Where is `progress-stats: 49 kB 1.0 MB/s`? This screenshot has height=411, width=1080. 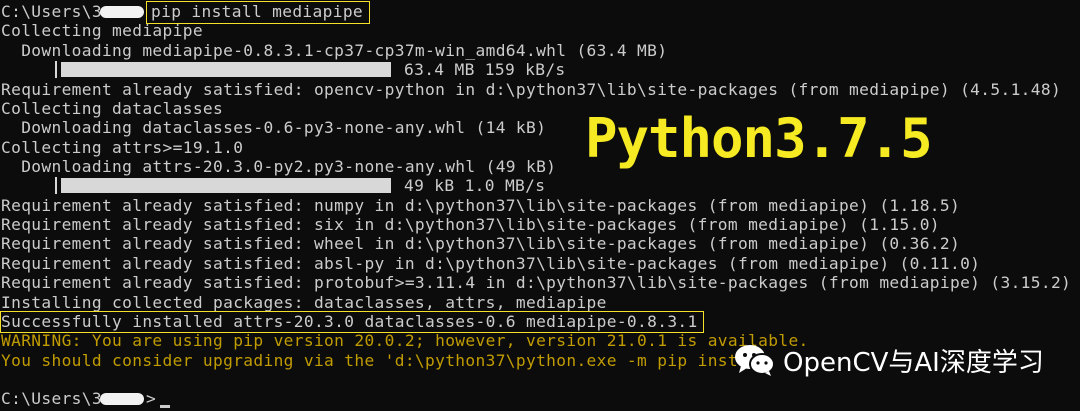
progress-stats: 49 kB 1.0 MB/s is located at coordinates (475, 185).